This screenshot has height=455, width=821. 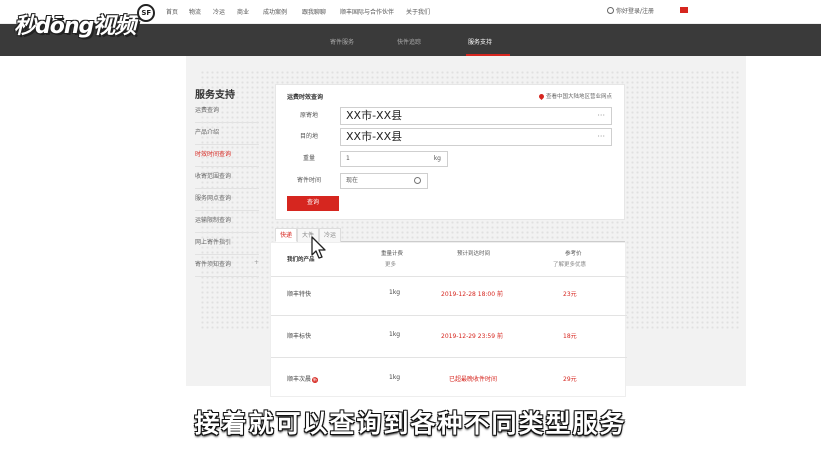 I want to click on sidebar-item-outlets: 服务网点查询, so click(x=227, y=202).